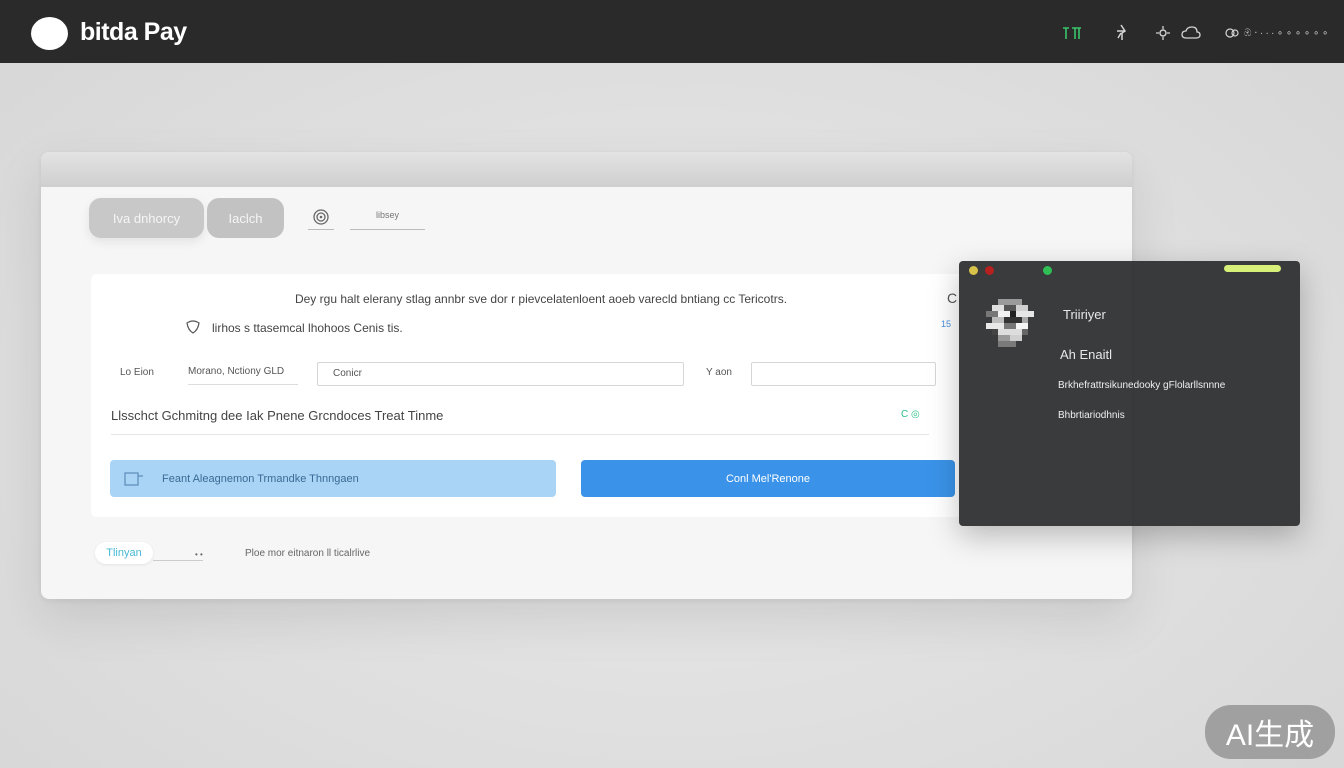 The image size is (1344, 768). What do you see at coordinates (672, 31) in the screenshot?
I see `top-bar: bitda Pay ඹ ‧ ∙ ∙ ∙ ∘ ∘ ∘ ∘ ∘ ∘` at bounding box center [672, 31].